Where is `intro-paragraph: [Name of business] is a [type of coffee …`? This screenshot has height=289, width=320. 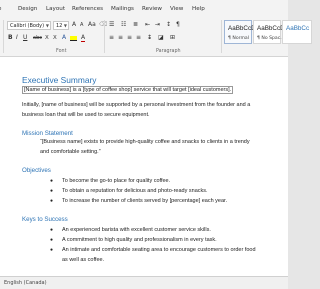 intro-paragraph: [Name of business] is a [type of coffee … is located at coordinates (128, 90).